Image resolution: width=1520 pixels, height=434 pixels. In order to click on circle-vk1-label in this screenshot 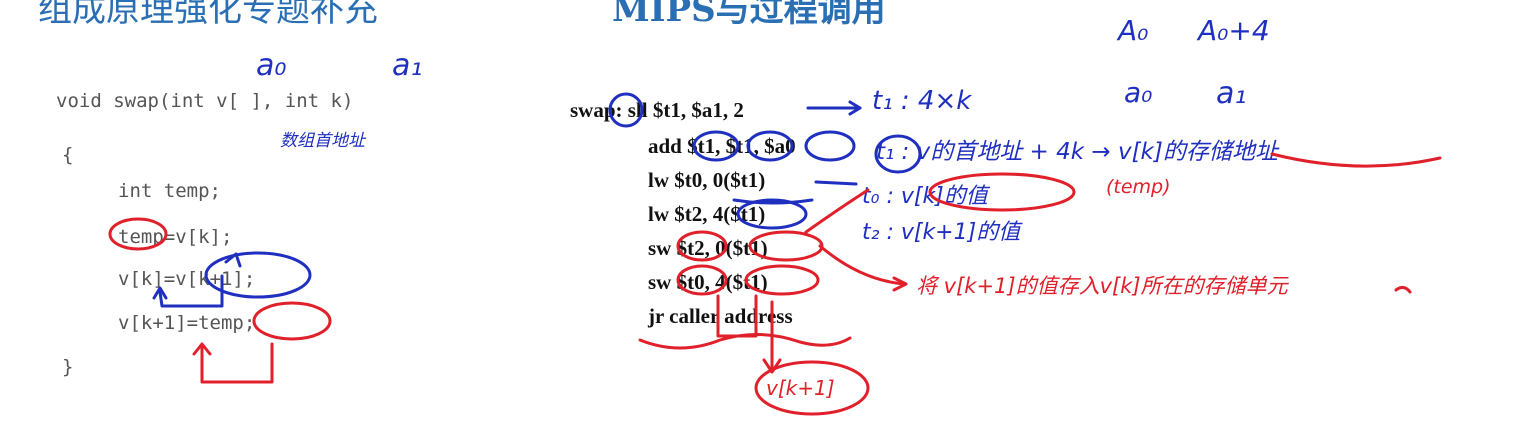, I will do `click(812, 388)`.